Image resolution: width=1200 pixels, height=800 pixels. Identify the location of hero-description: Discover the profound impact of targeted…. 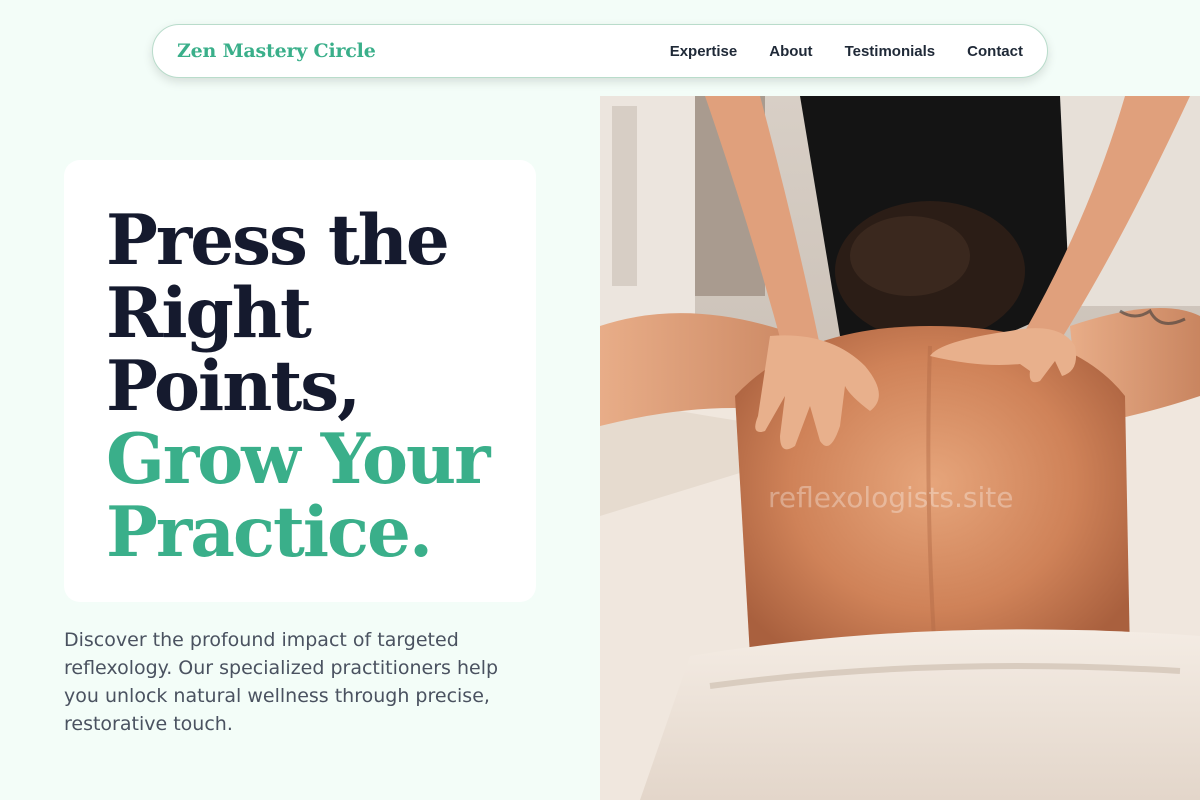
(281, 682).